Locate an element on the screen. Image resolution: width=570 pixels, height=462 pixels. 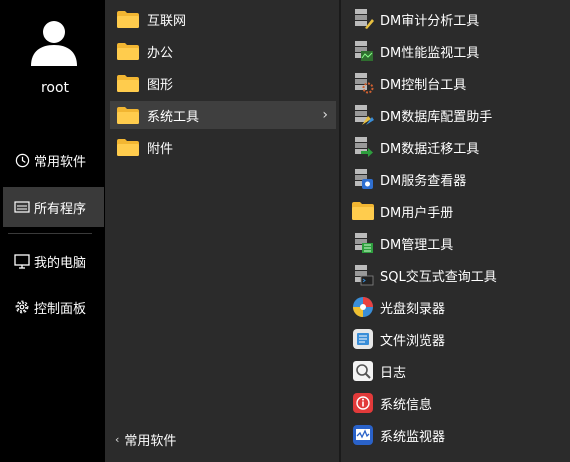
back-label: 常用软件 is located at coordinates (150, 441).